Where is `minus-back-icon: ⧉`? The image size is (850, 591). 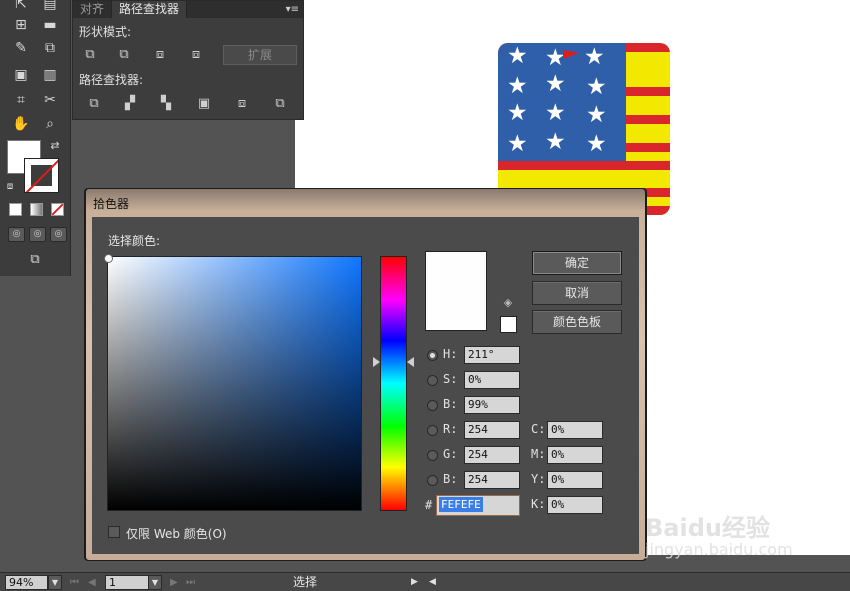
minus-back-icon: ⧉ is located at coordinates (280, 104).